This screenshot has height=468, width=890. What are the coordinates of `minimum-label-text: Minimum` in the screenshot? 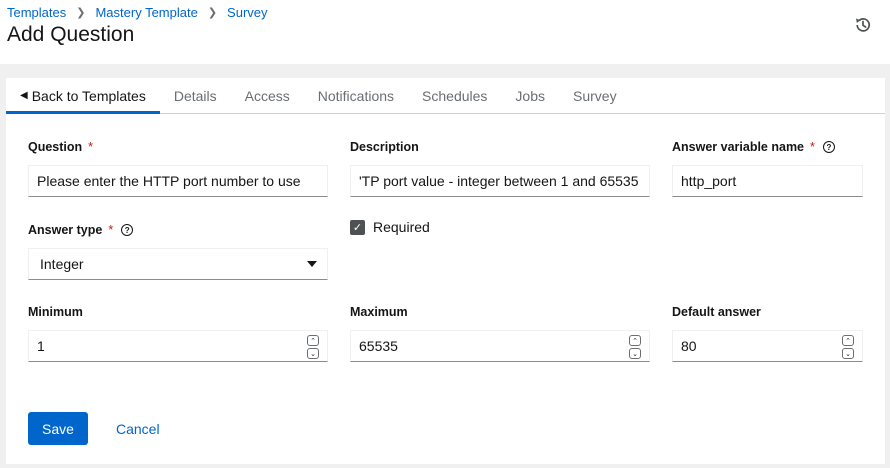 It's located at (55, 312).